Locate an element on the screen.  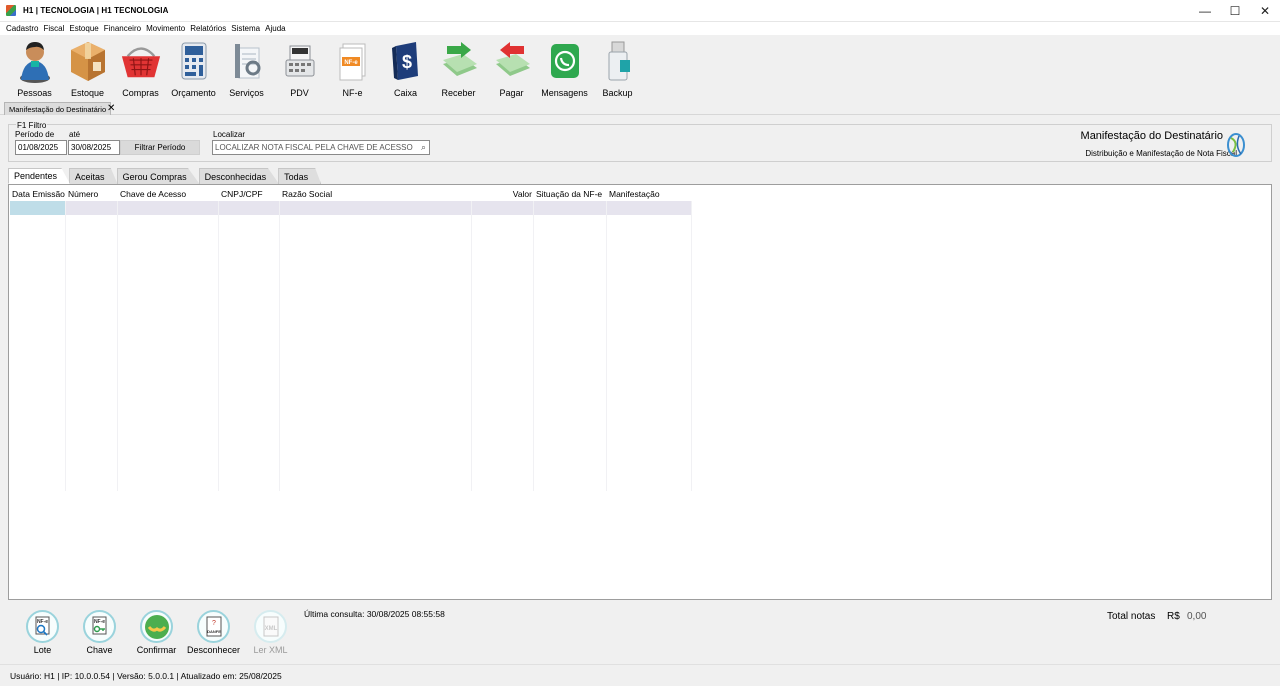
person-icon is located at coordinates (35, 61).